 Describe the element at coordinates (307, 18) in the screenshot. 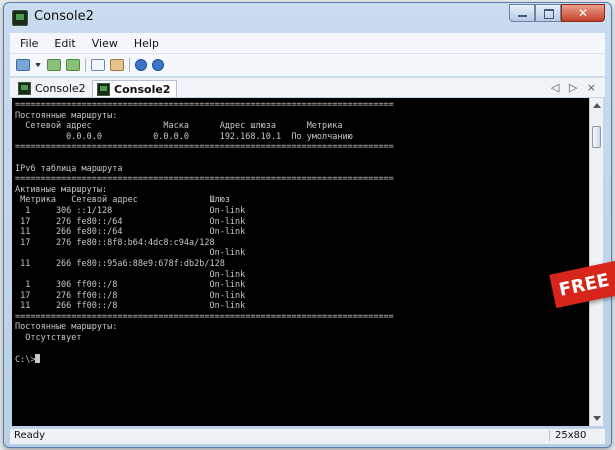

I see `title-bar: Console2 ✕` at that location.